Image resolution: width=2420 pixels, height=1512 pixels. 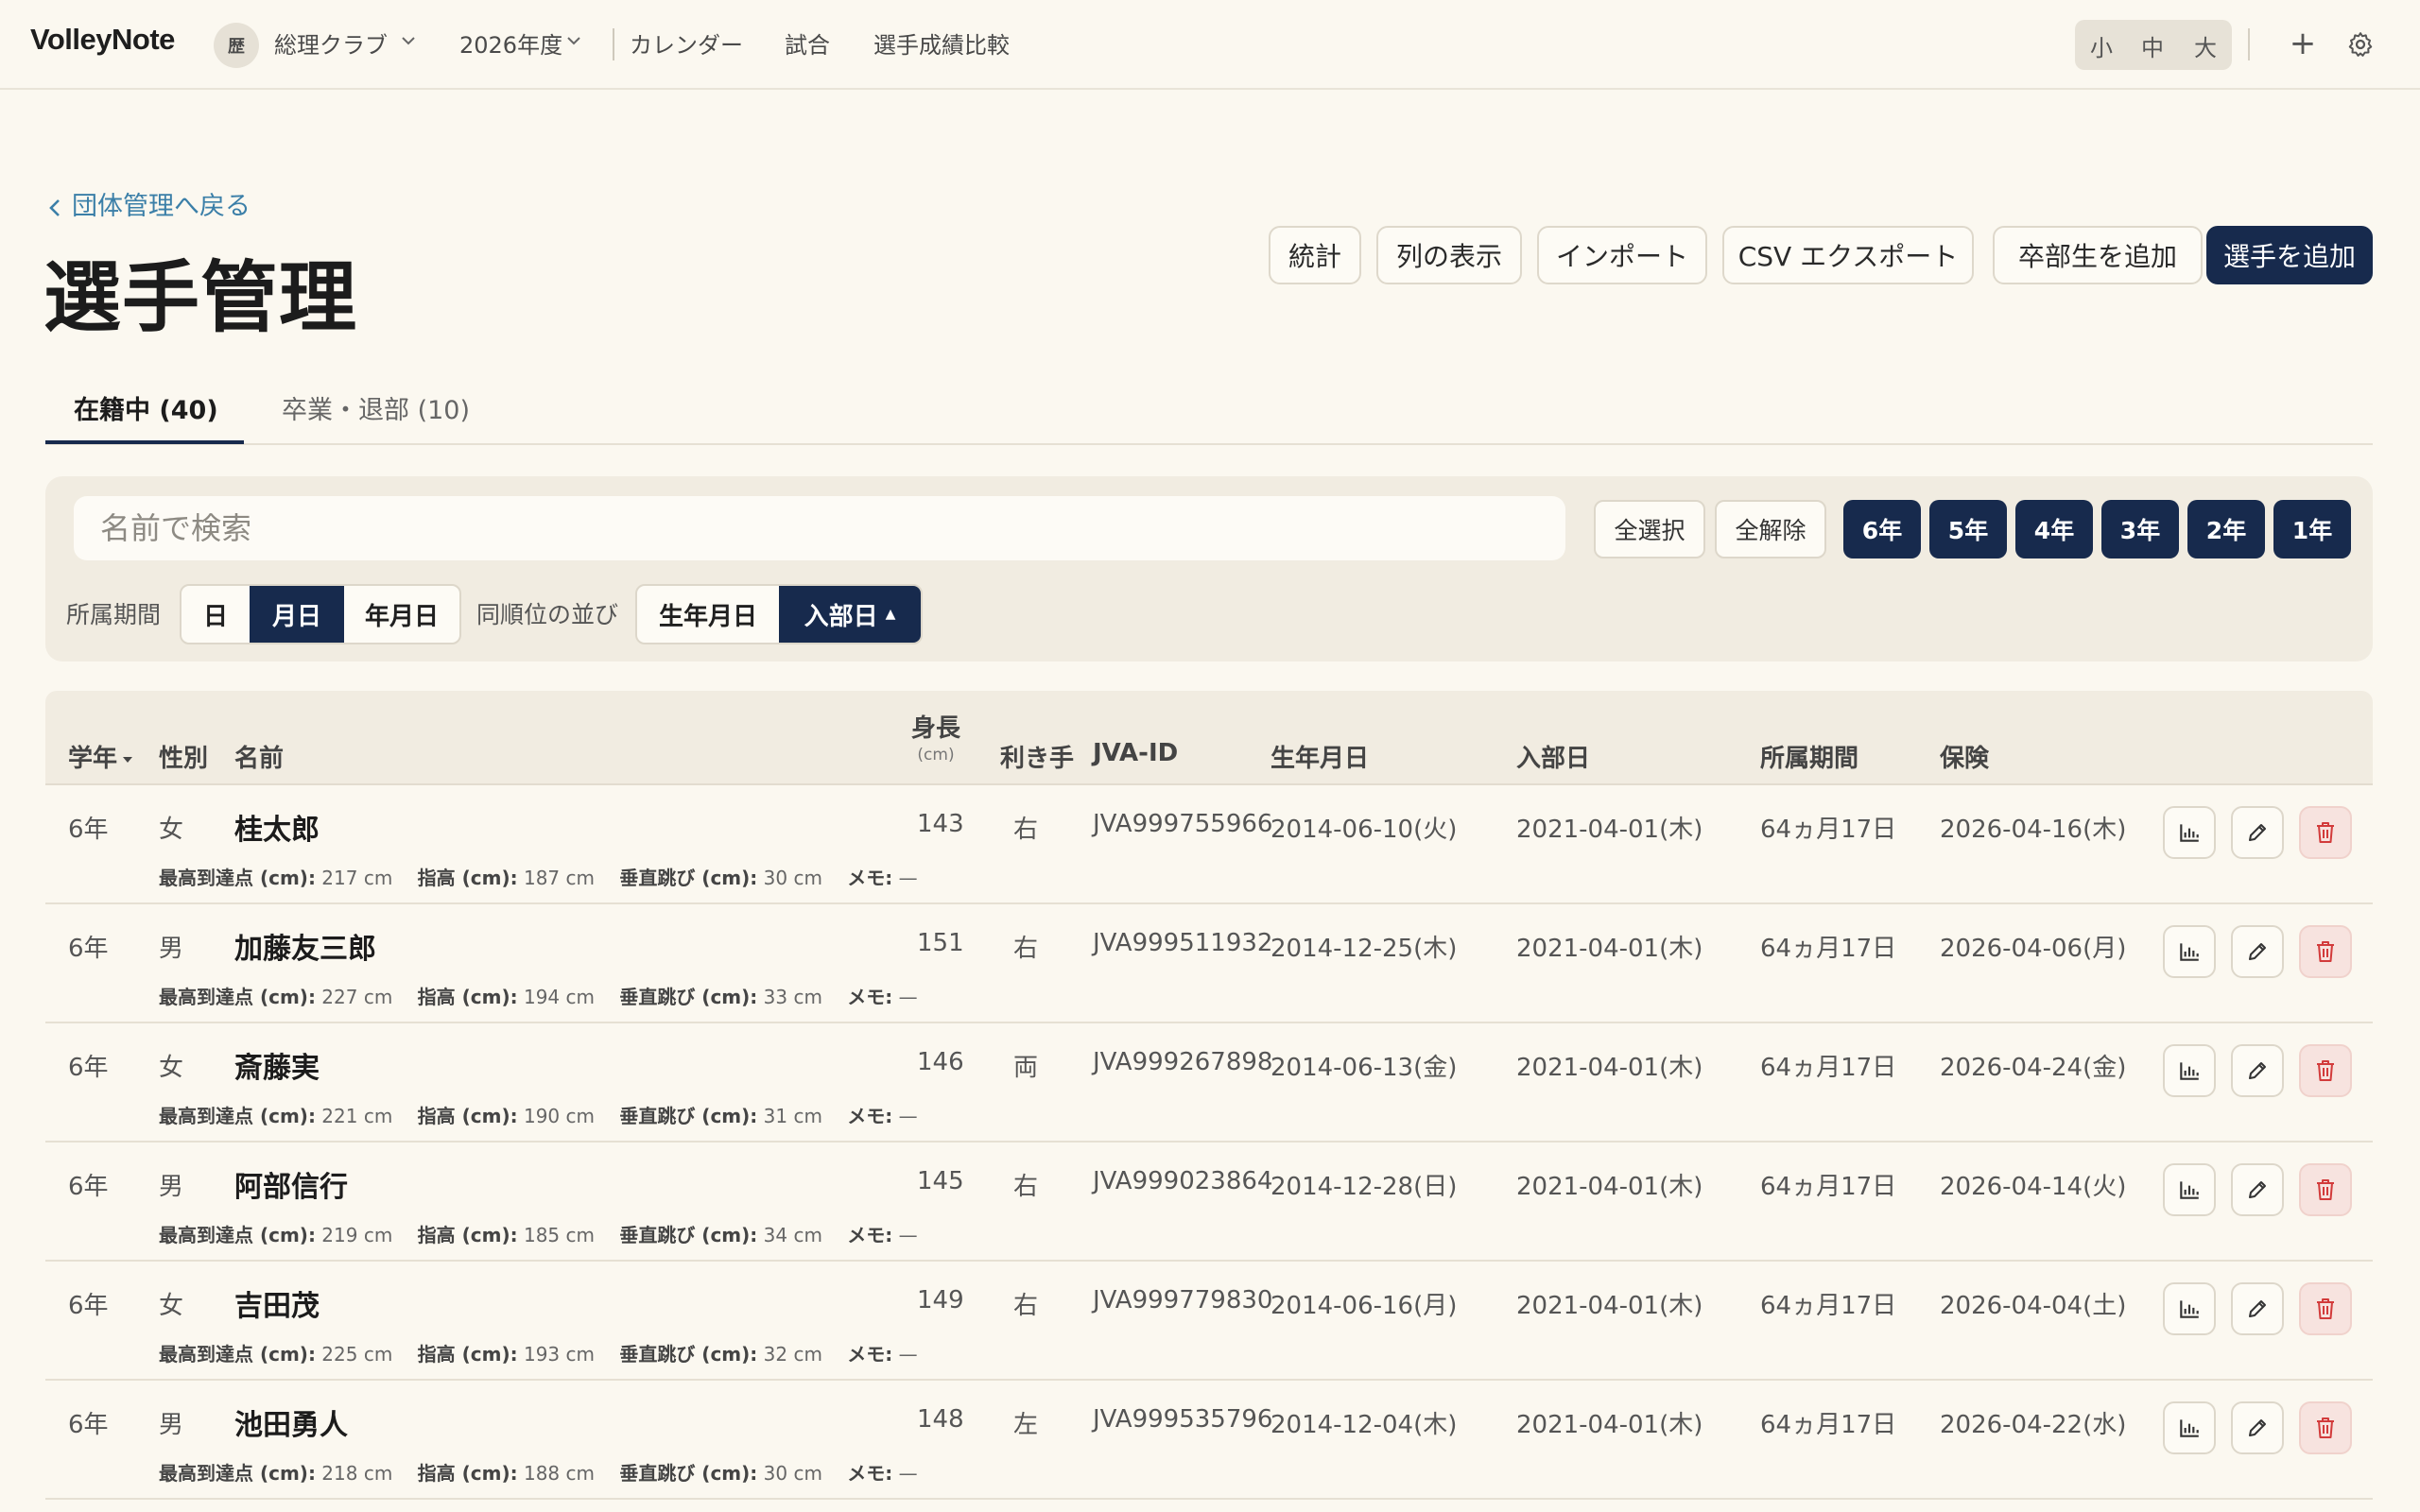 What do you see at coordinates (297, 614) in the screenshot?
I see `period-option-month-day: 月日` at bounding box center [297, 614].